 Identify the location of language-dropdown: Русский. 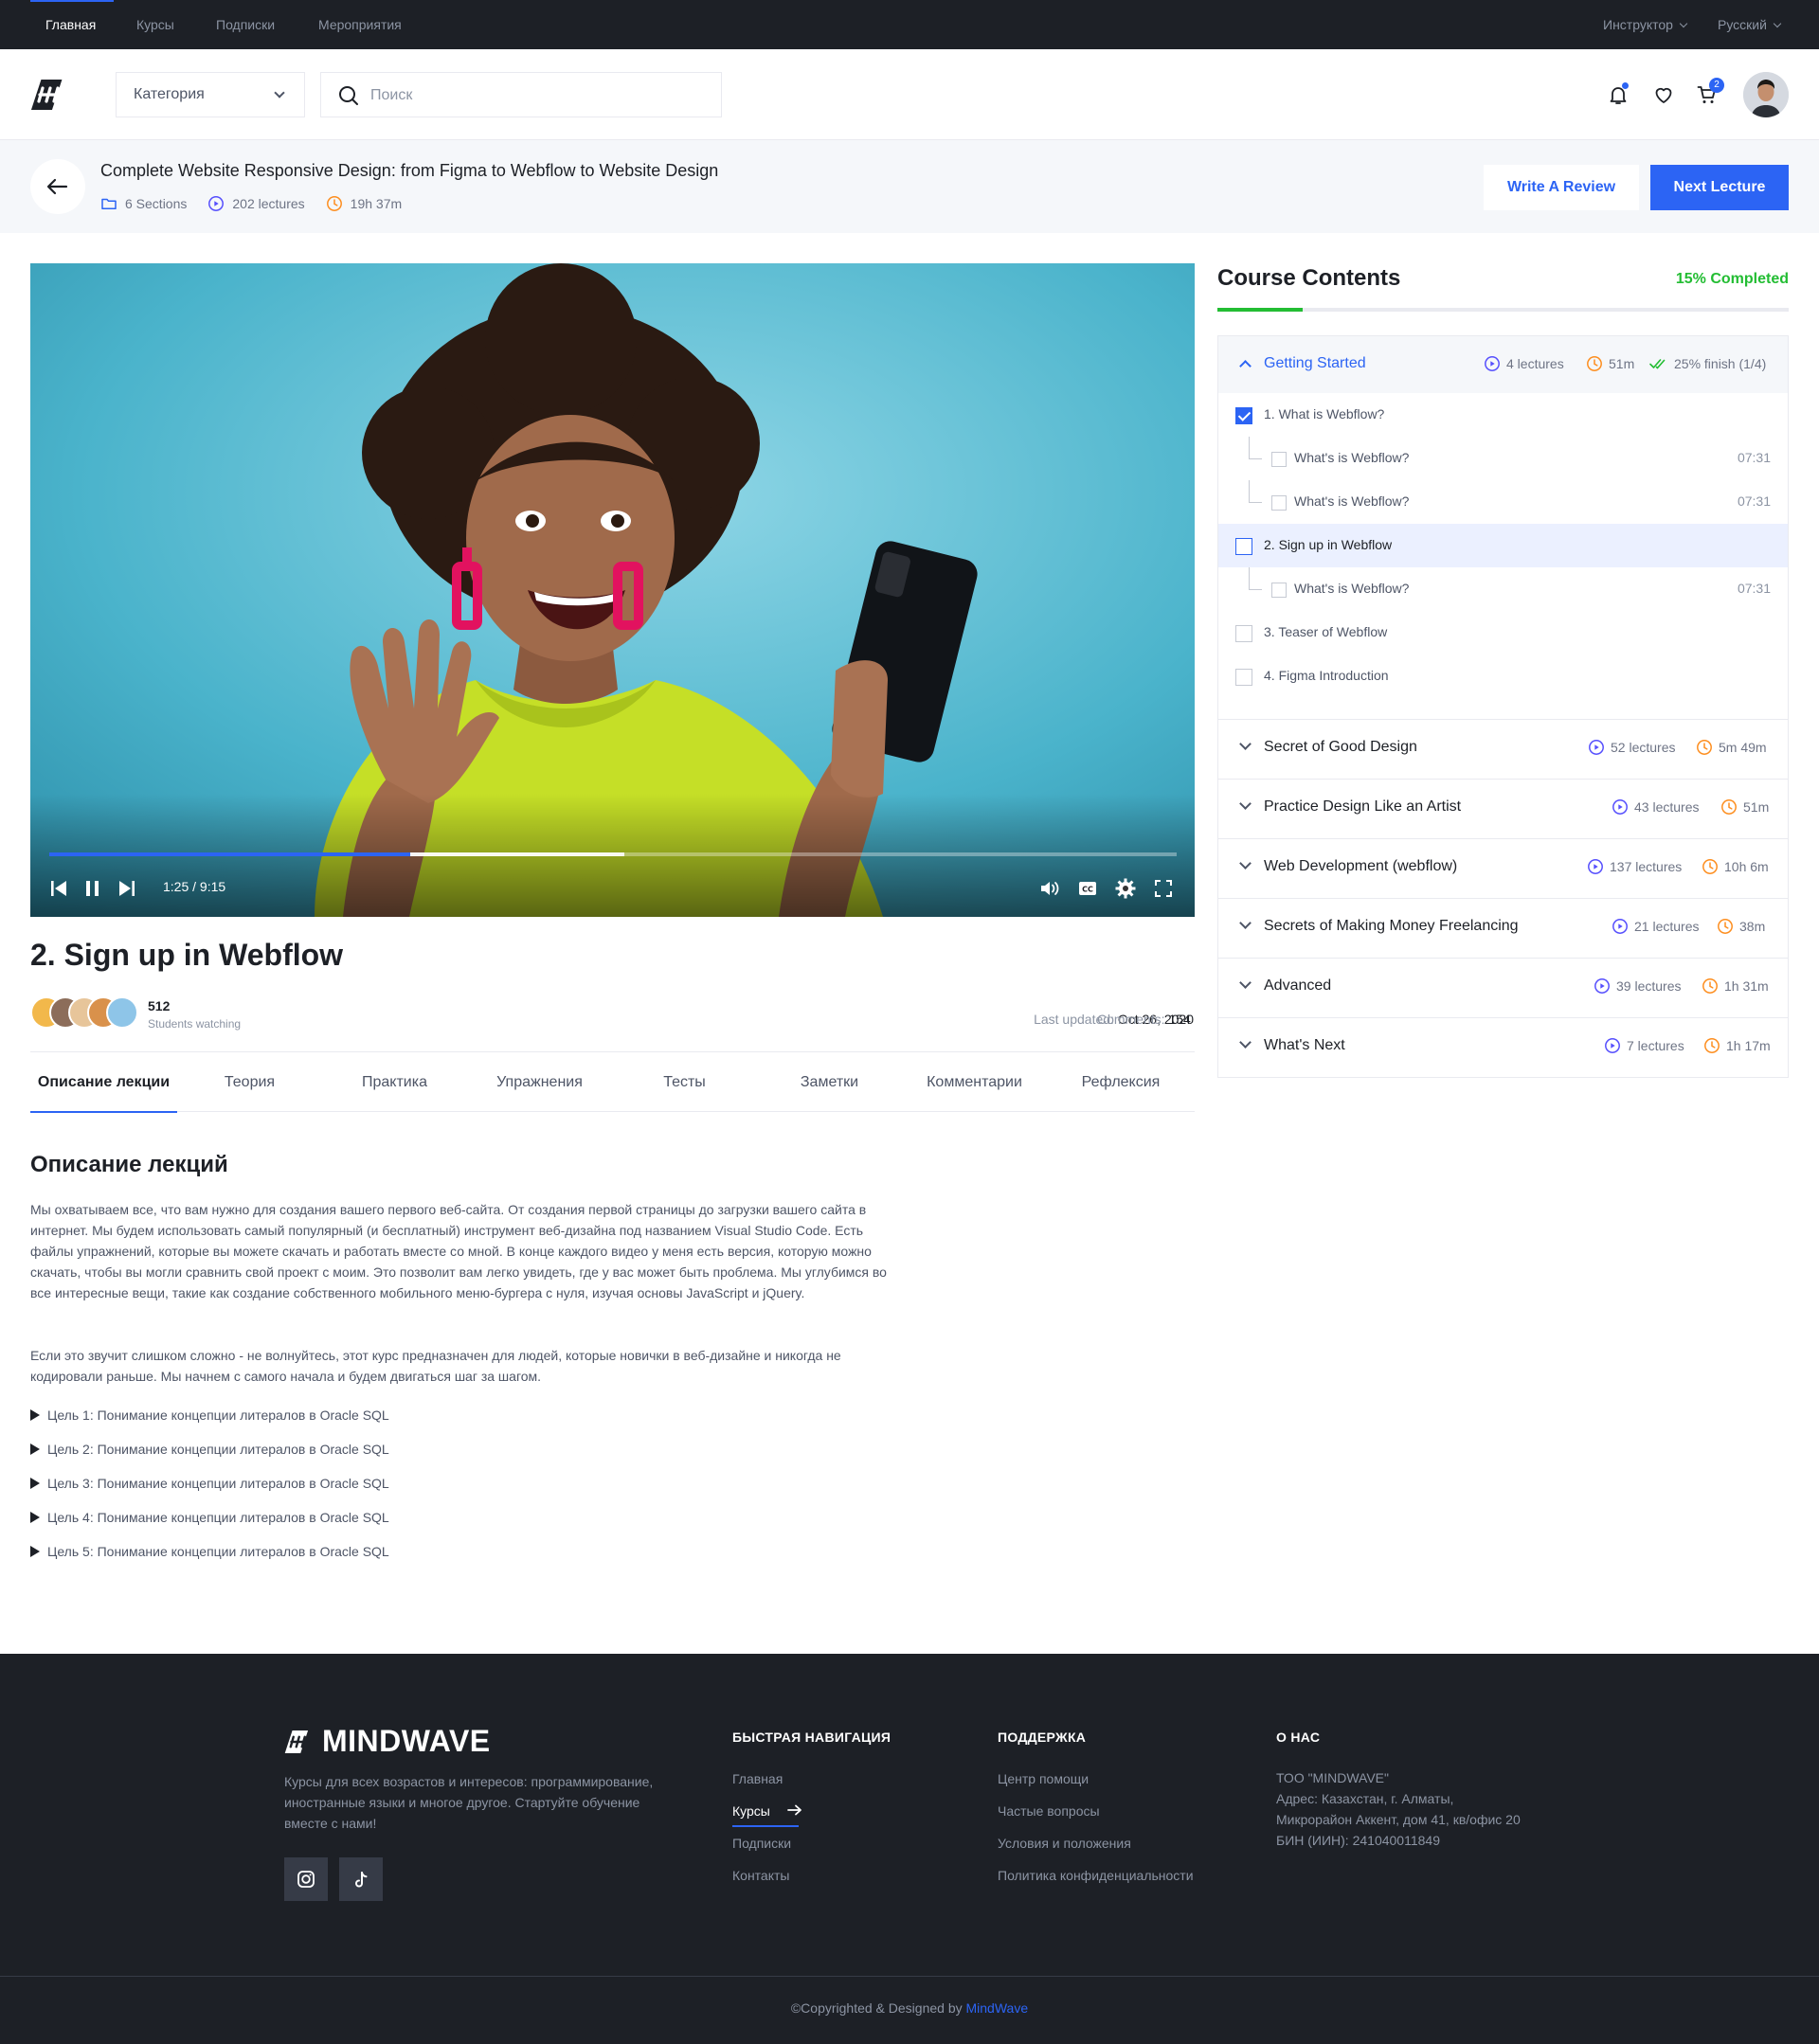
(1750, 24).